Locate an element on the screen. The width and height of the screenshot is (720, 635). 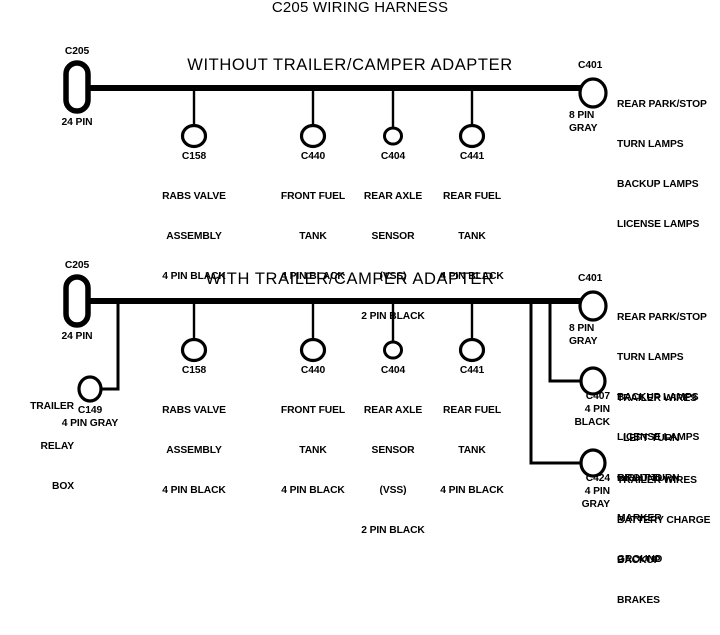
connector-c205-bottom-shape is located at coordinates (77, 301).